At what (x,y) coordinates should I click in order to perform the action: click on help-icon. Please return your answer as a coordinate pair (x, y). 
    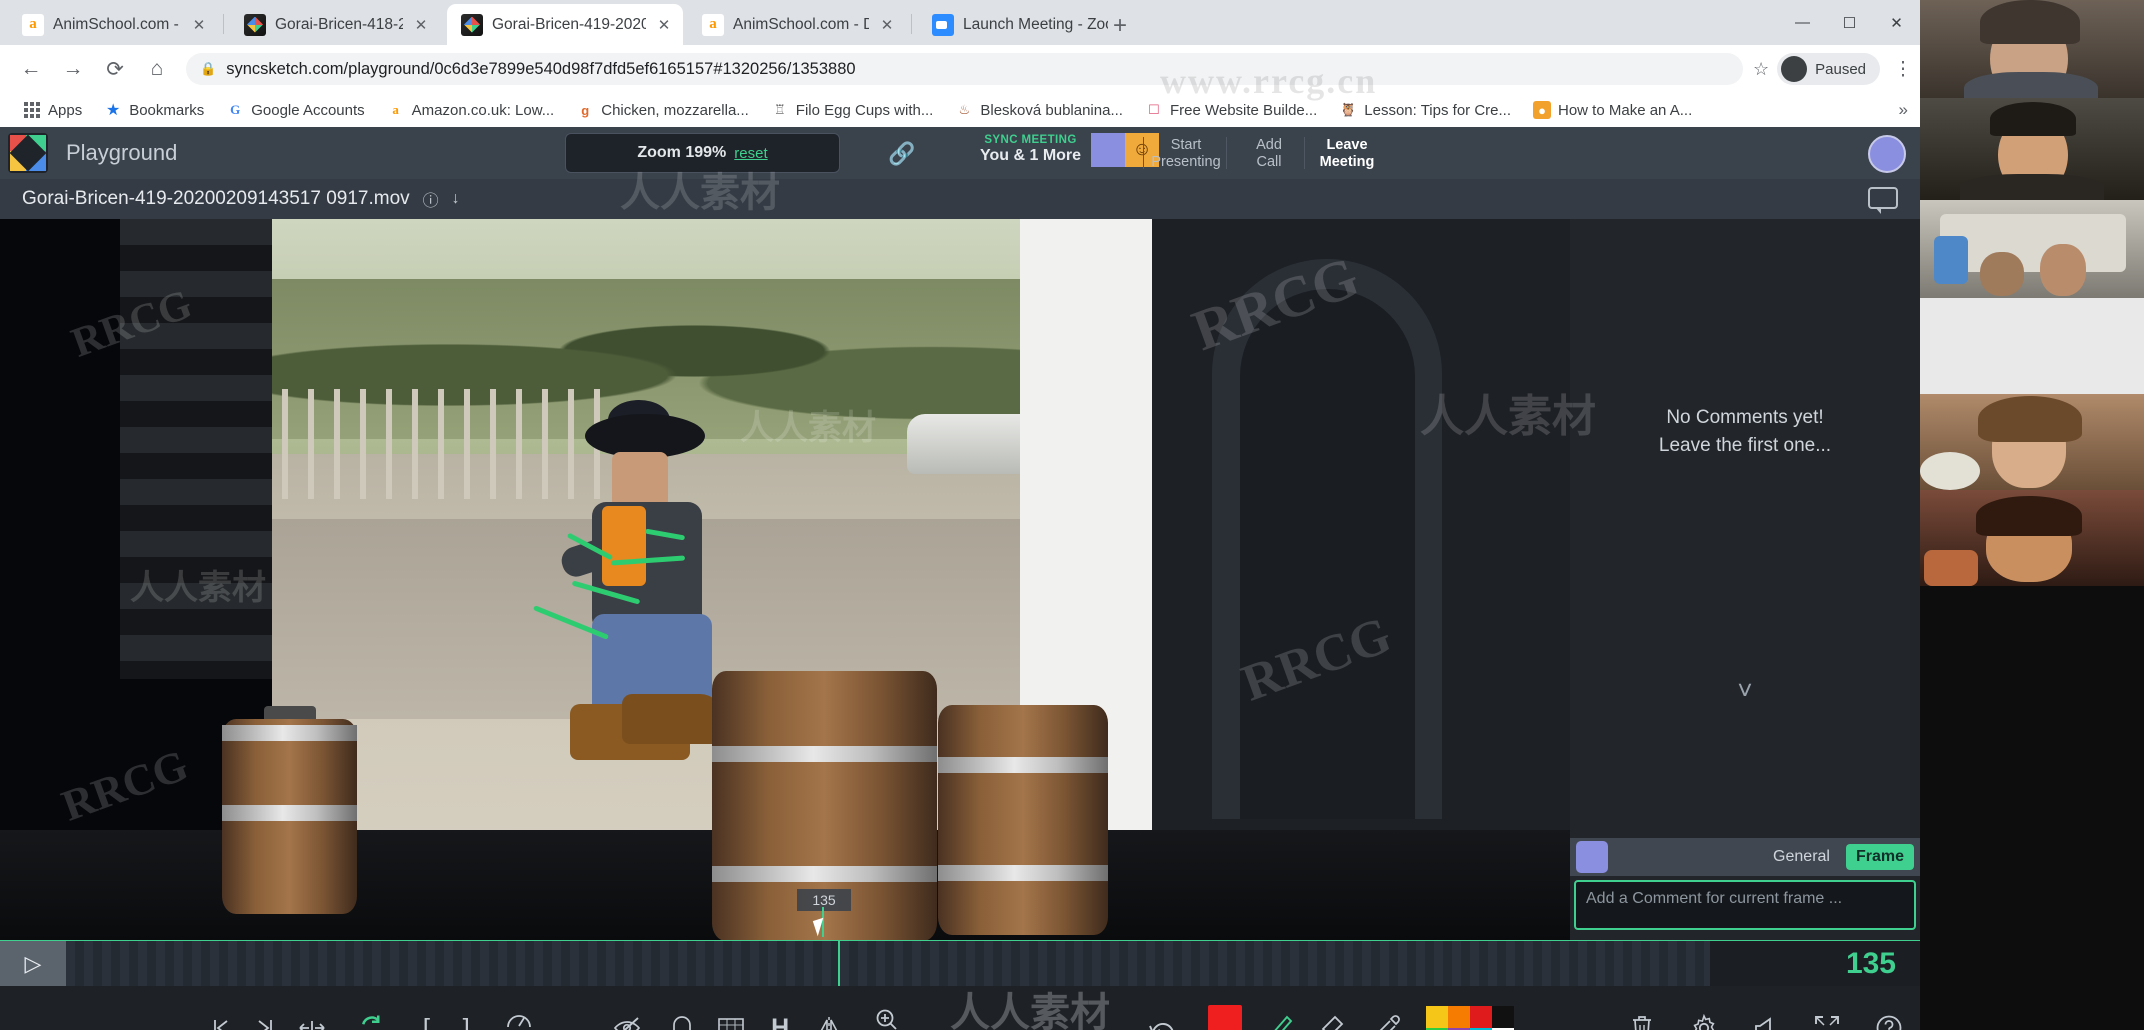
    Looking at the image, I should click on (1889, 1008).